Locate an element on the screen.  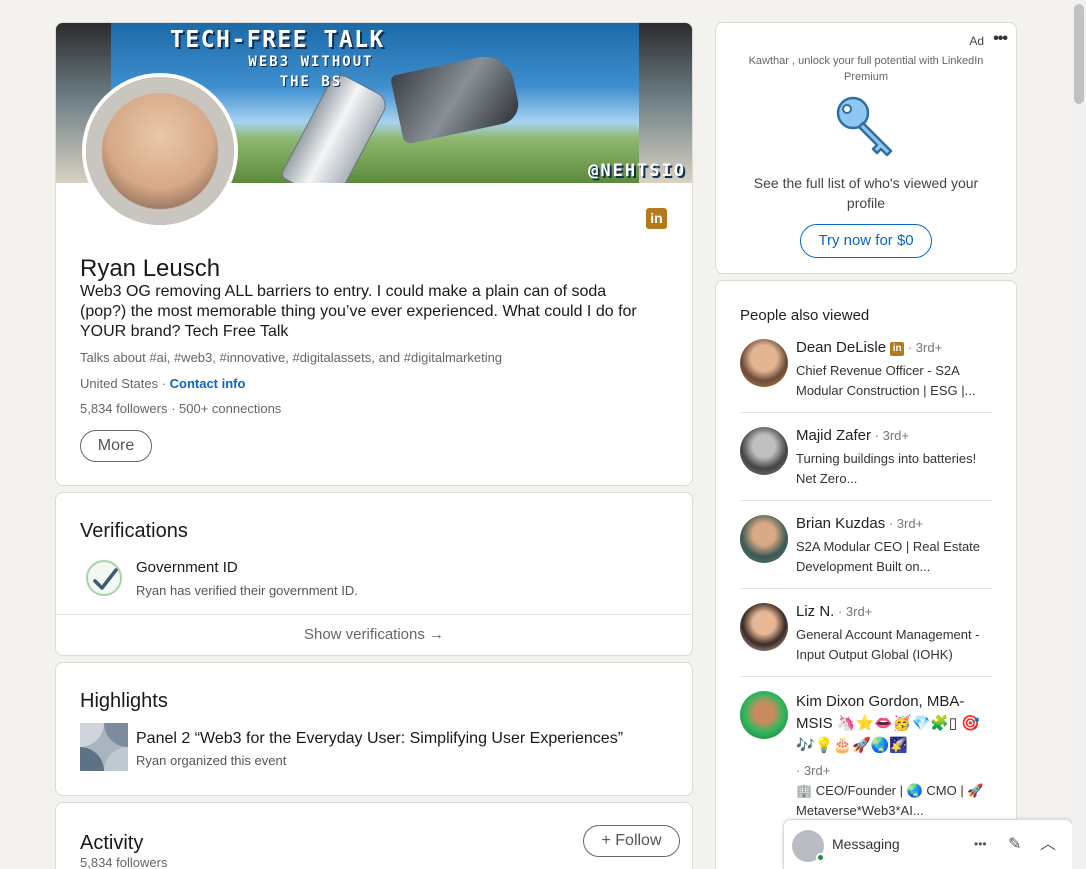
messaging-label: Messaging is located at coordinates (866, 844).